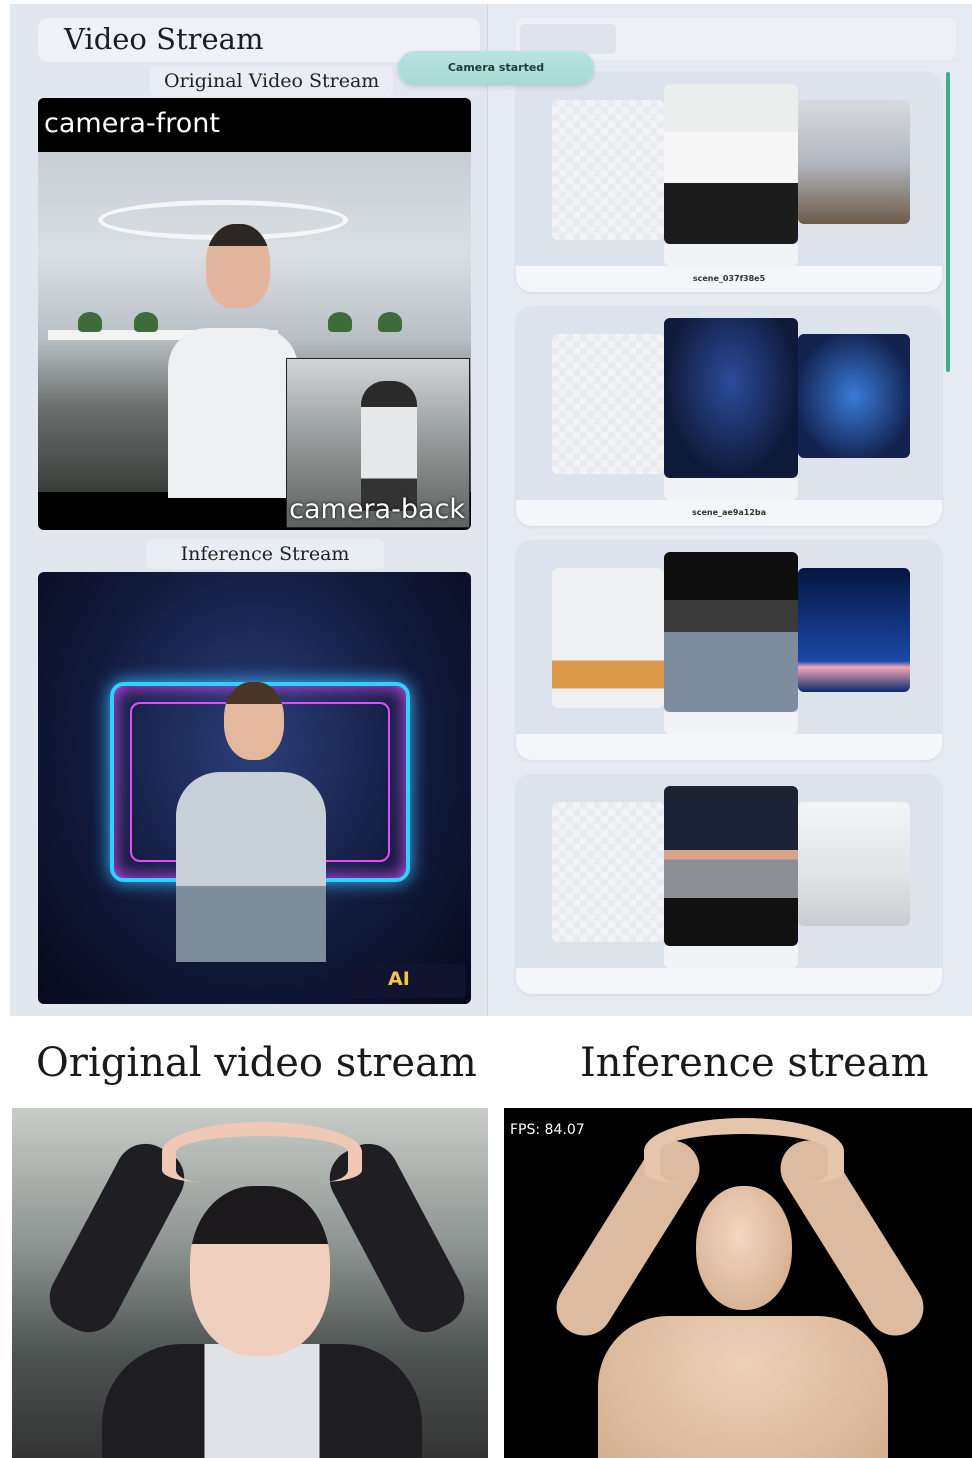  Describe the element at coordinates (754, 1063) in the screenshot. I see `inference-stream-heading: Inference stream` at that location.